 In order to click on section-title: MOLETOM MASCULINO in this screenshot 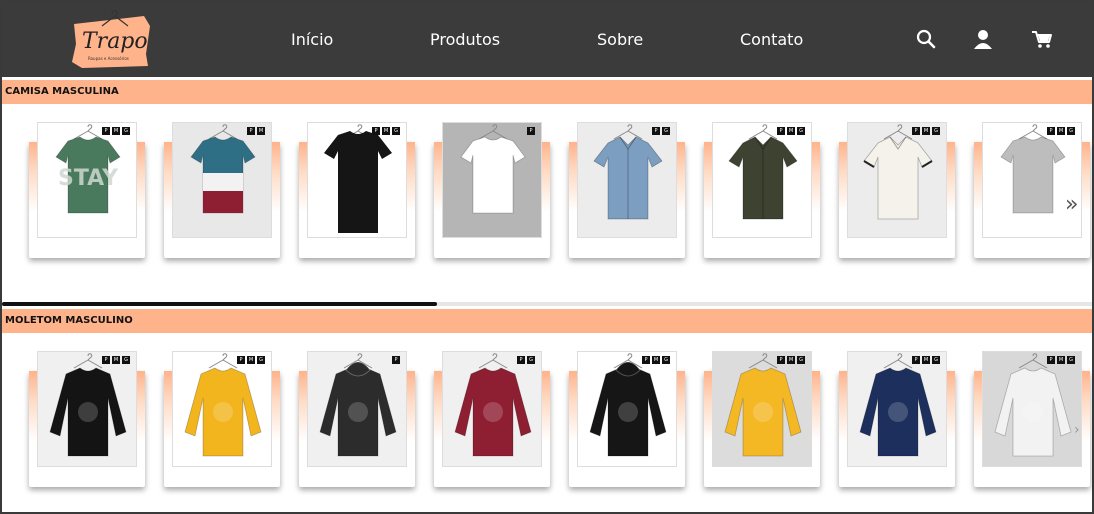, I will do `click(69, 320)`.